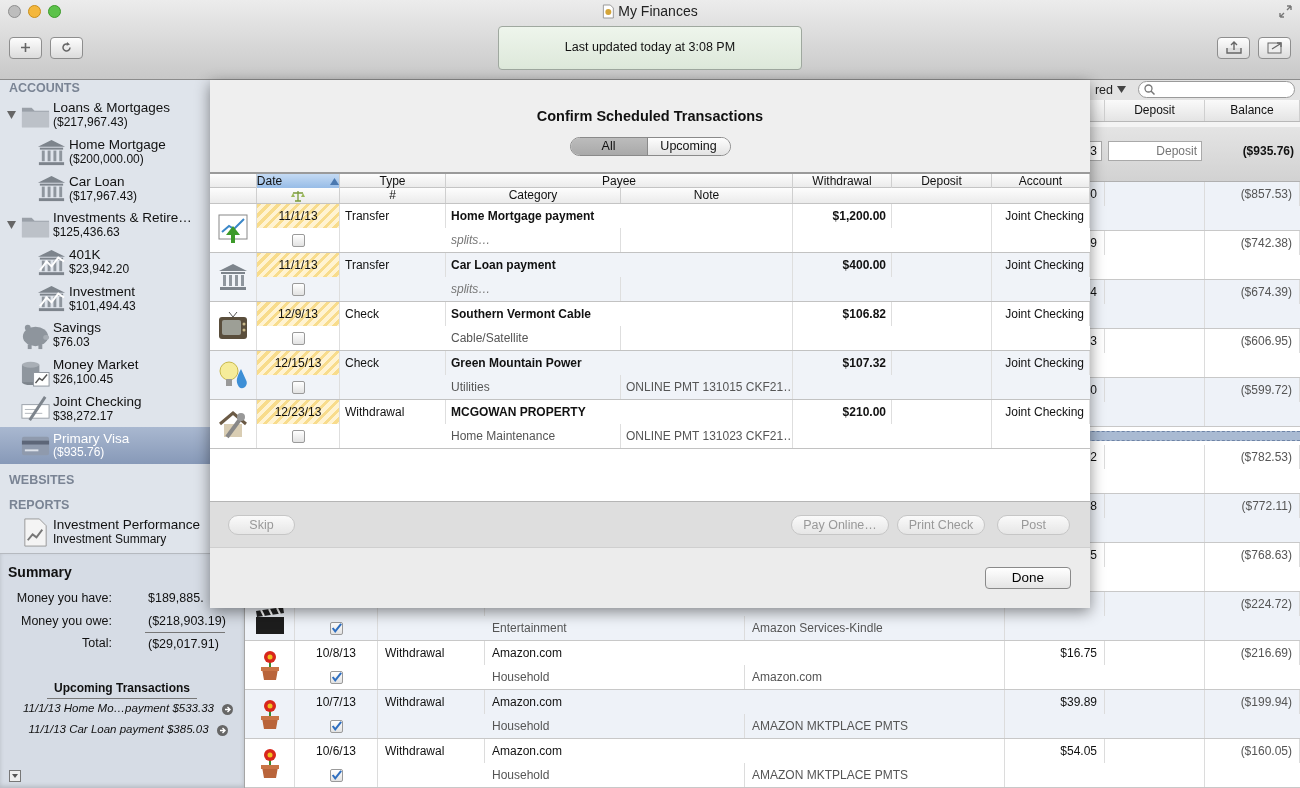  Describe the element at coordinates (650, 47) in the screenshot. I see `status-message: Last updated today at 3:08 PM` at that location.